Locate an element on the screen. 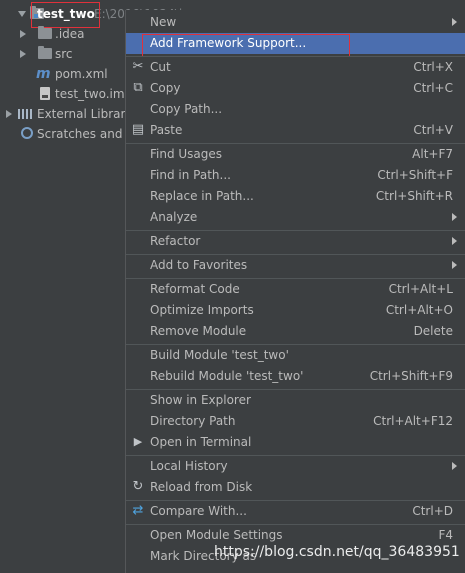 Image resolution: width=465 pixels, height=573 pixels. menu-item-label: Find Usages is located at coordinates (186, 154).